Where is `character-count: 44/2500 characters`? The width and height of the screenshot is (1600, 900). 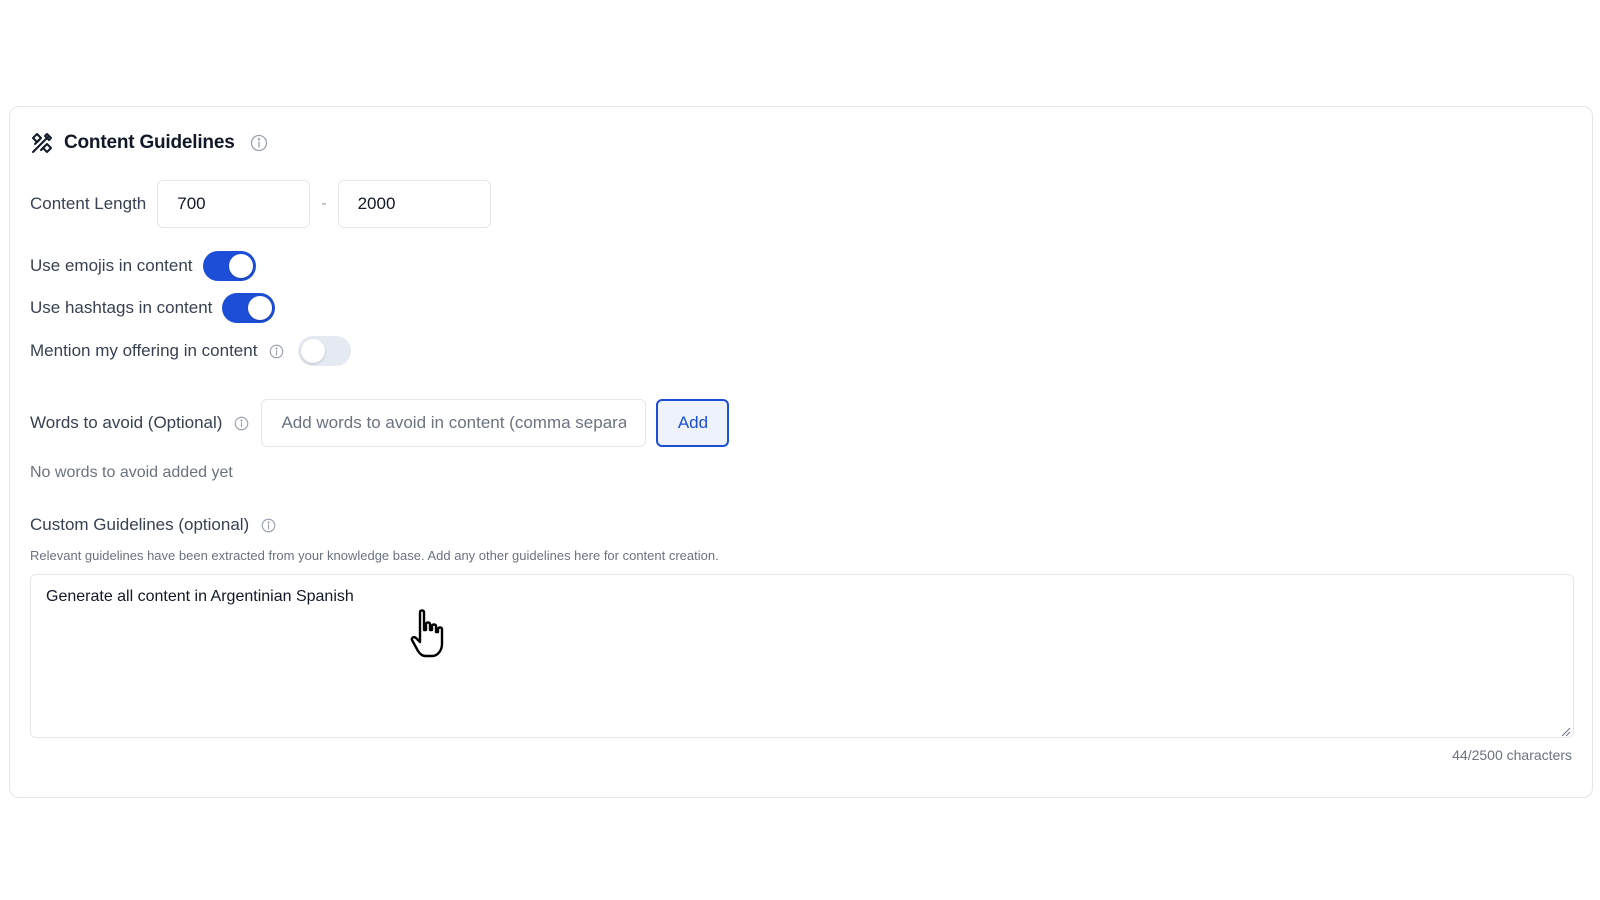
character-count: 44/2500 characters is located at coordinates (1512, 755).